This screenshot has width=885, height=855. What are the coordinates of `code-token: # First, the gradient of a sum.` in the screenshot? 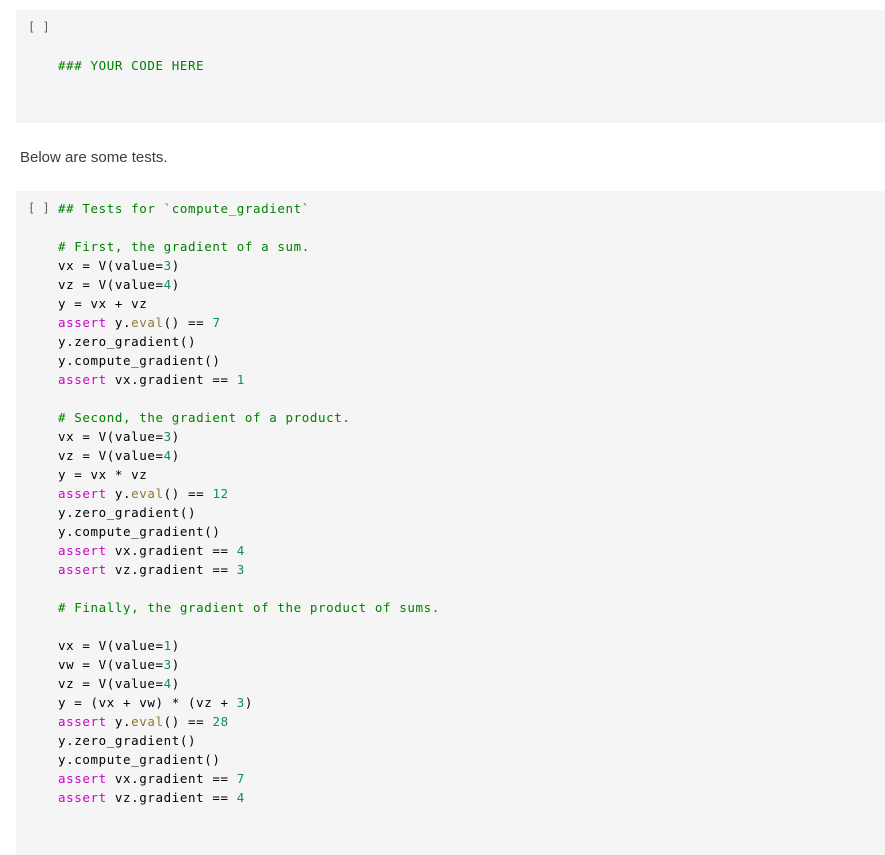 It's located at (184, 246).